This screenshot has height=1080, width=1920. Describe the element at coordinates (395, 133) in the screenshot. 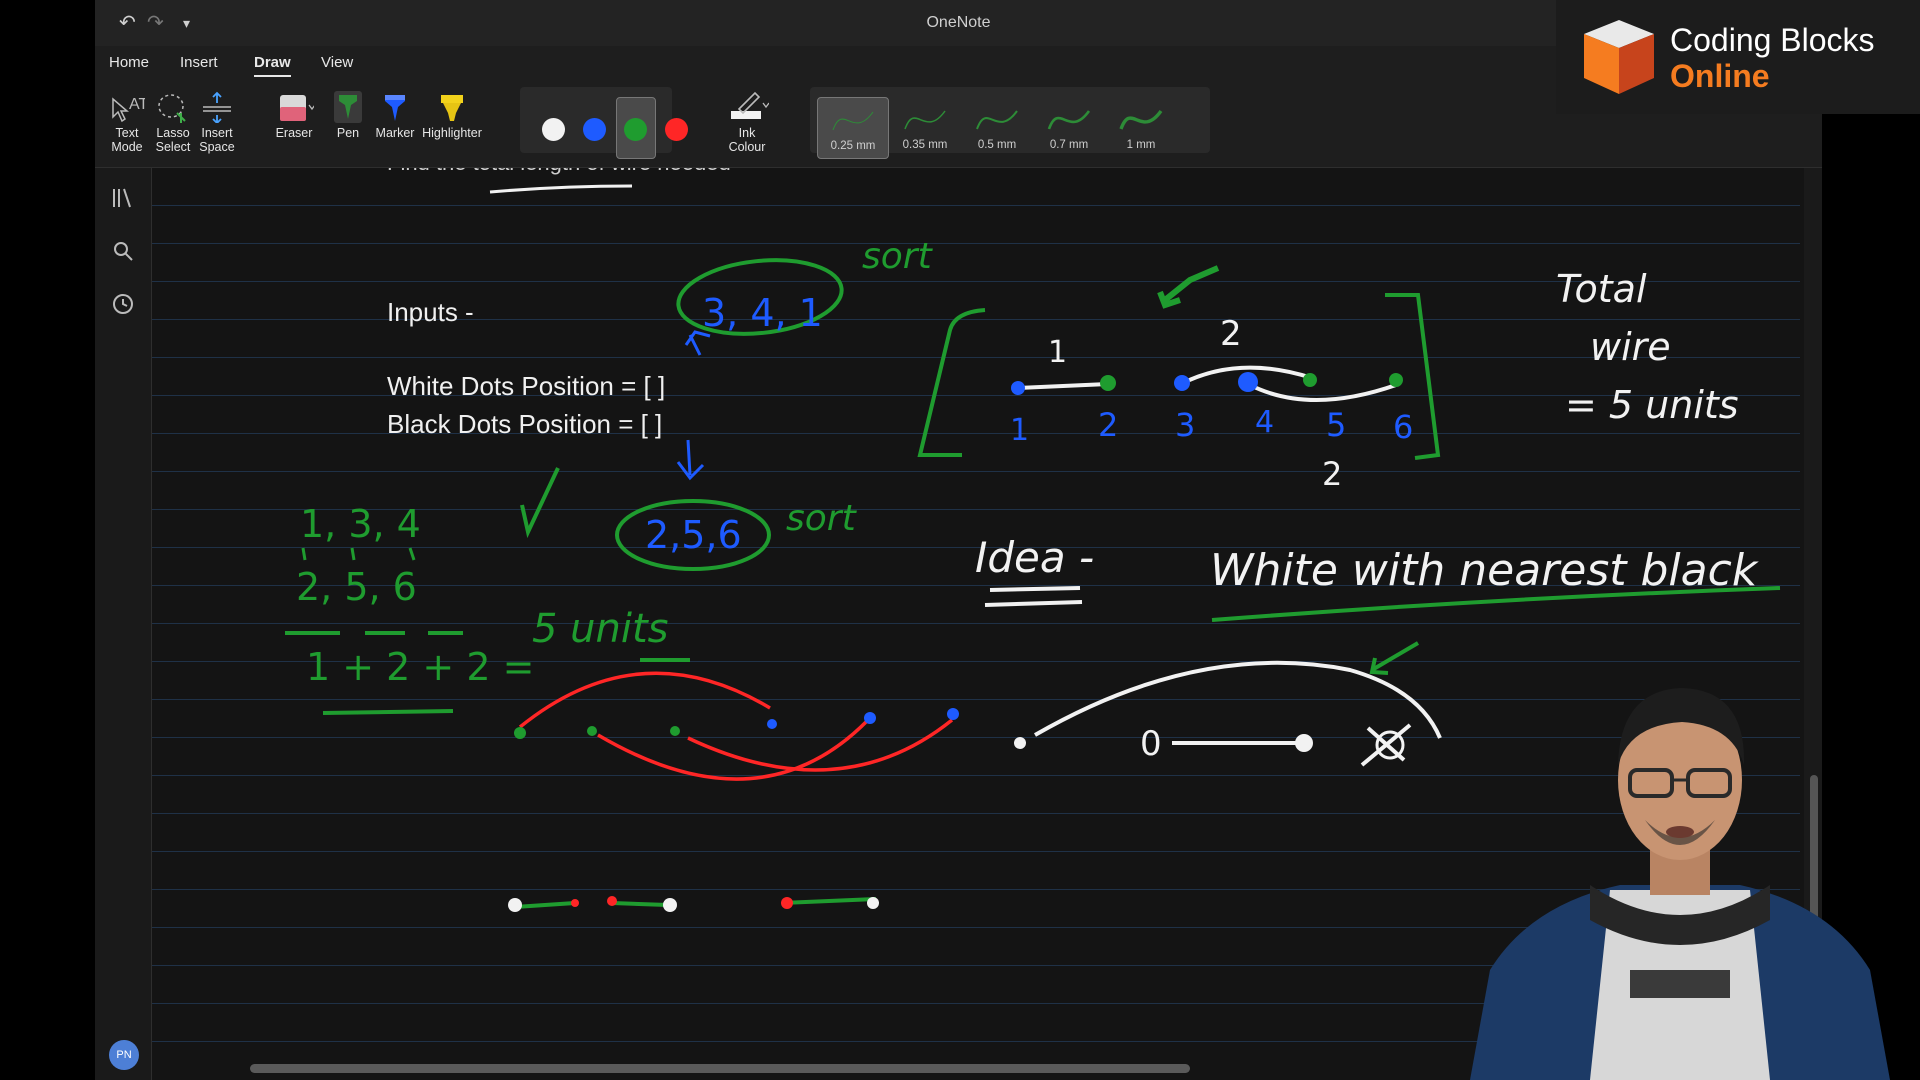

I see `marker-label: Marker` at that location.